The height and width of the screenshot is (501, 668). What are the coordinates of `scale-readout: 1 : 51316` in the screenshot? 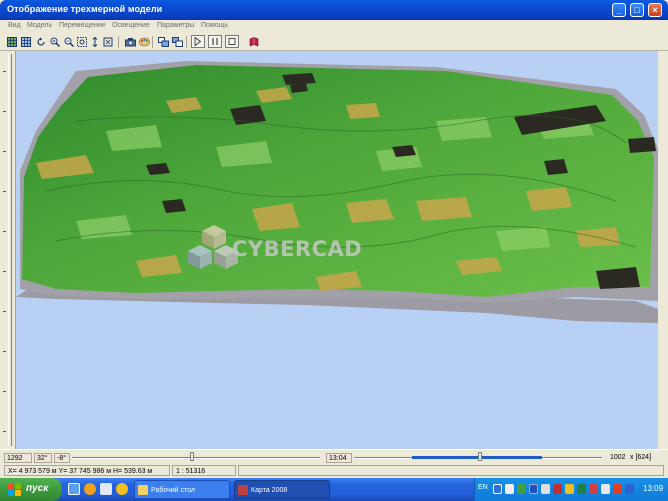 It's located at (204, 470).